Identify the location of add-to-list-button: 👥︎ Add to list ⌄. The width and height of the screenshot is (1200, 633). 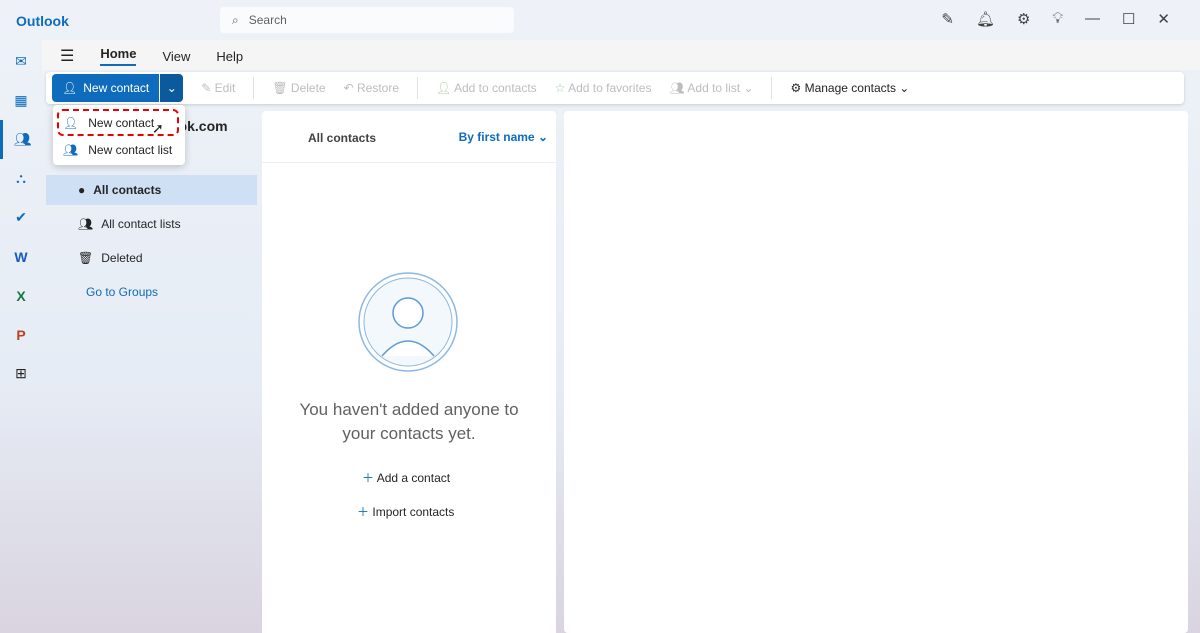
(711, 88).